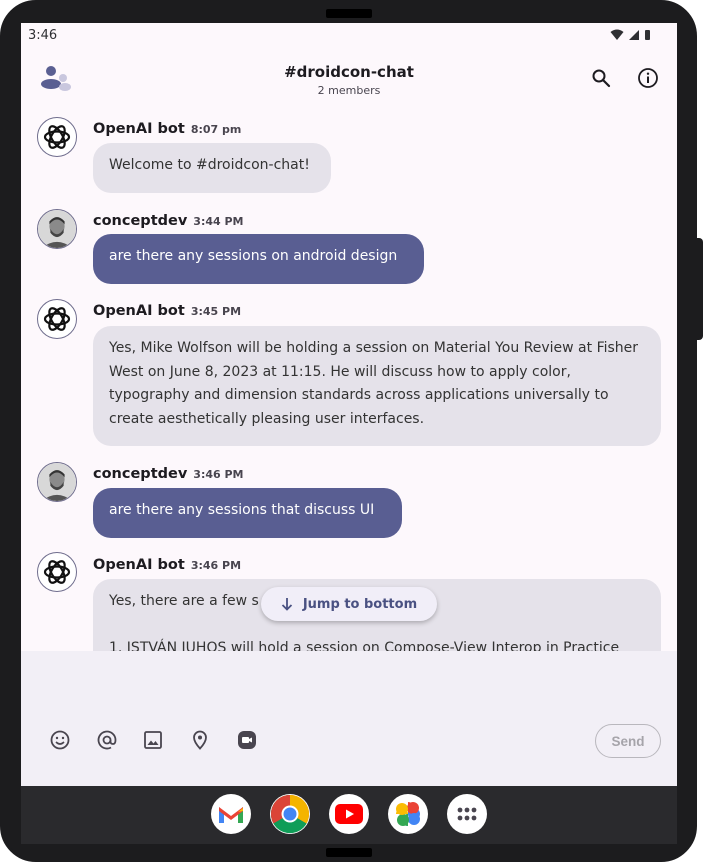 This screenshot has height=866, width=703. What do you see at coordinates (349, 37) in the screenshot?
I see `status-bar: 3:46` at bounding box center [349, 37].